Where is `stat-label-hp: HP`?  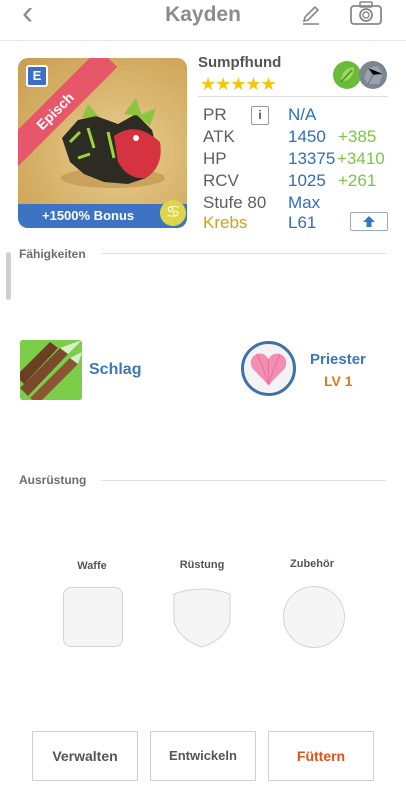 stat-label-hp: HP is located at coordinates (215, 158).